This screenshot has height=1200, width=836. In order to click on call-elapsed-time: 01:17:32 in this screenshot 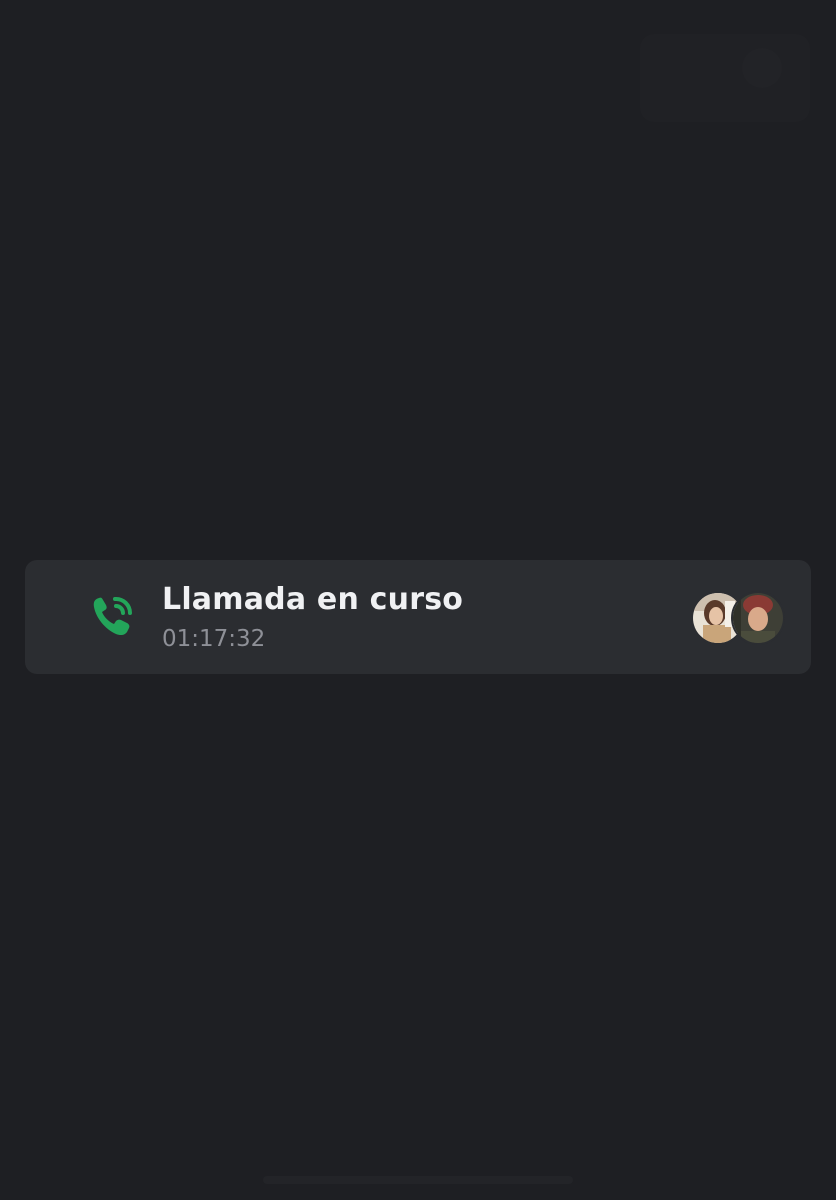, I will do `click(214, 639)`.